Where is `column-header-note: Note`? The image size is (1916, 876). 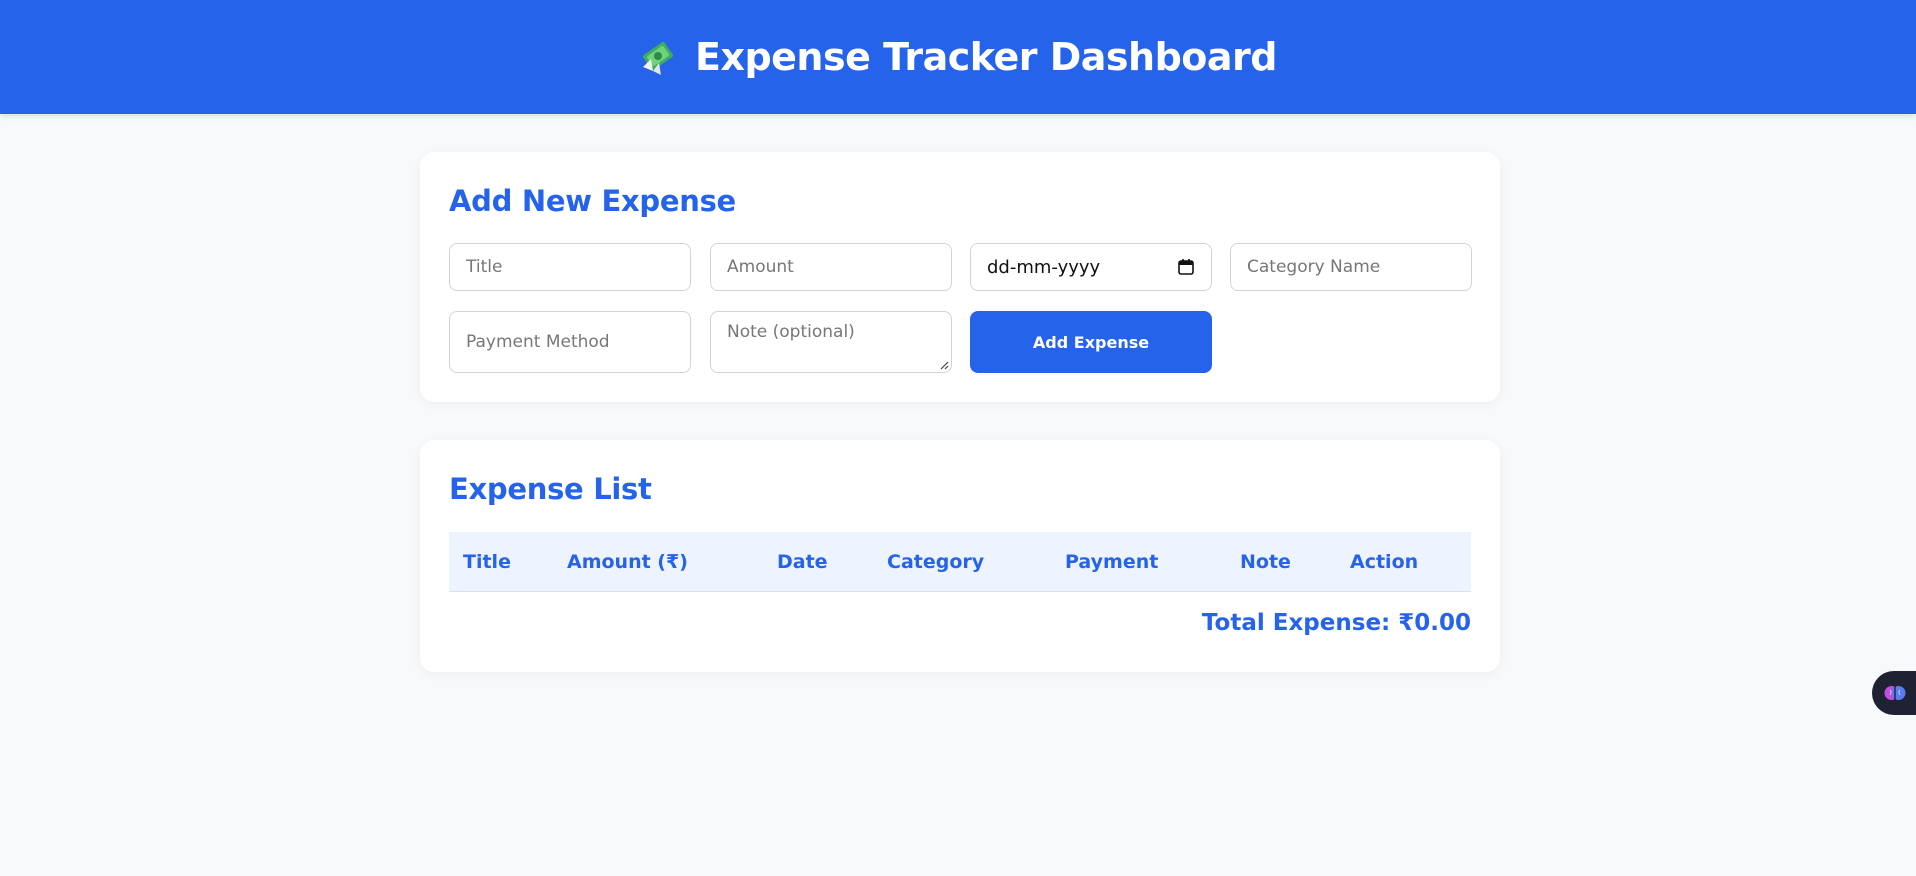 column-header-note: Note is located at coordinates (1265, 562).